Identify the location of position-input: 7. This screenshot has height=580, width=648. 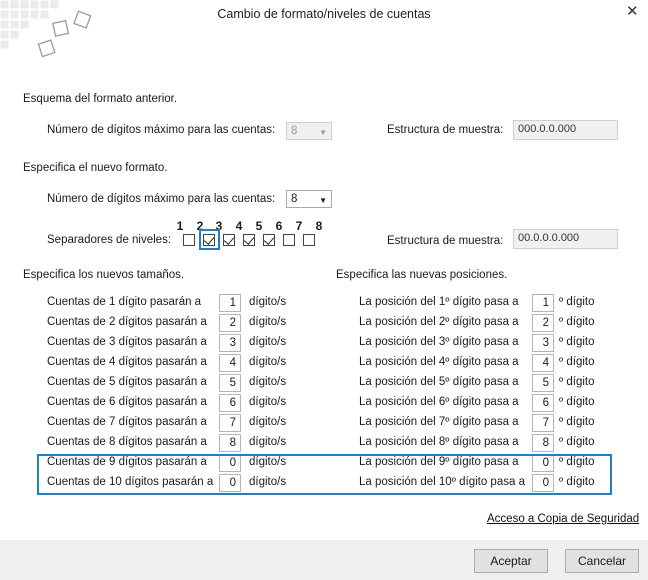
(543, 423).